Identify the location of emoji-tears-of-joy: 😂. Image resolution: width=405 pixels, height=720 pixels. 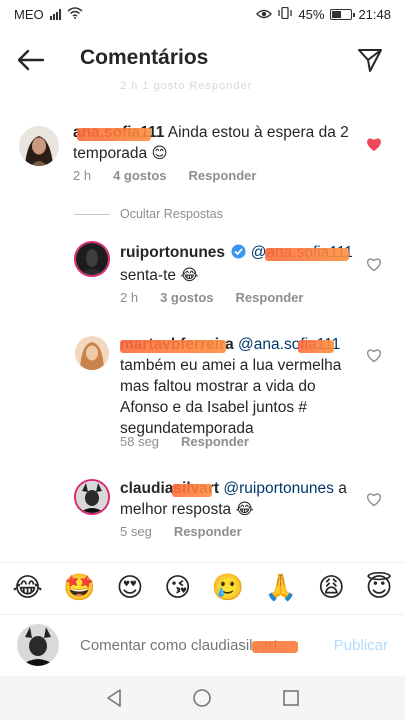
(27, 588).